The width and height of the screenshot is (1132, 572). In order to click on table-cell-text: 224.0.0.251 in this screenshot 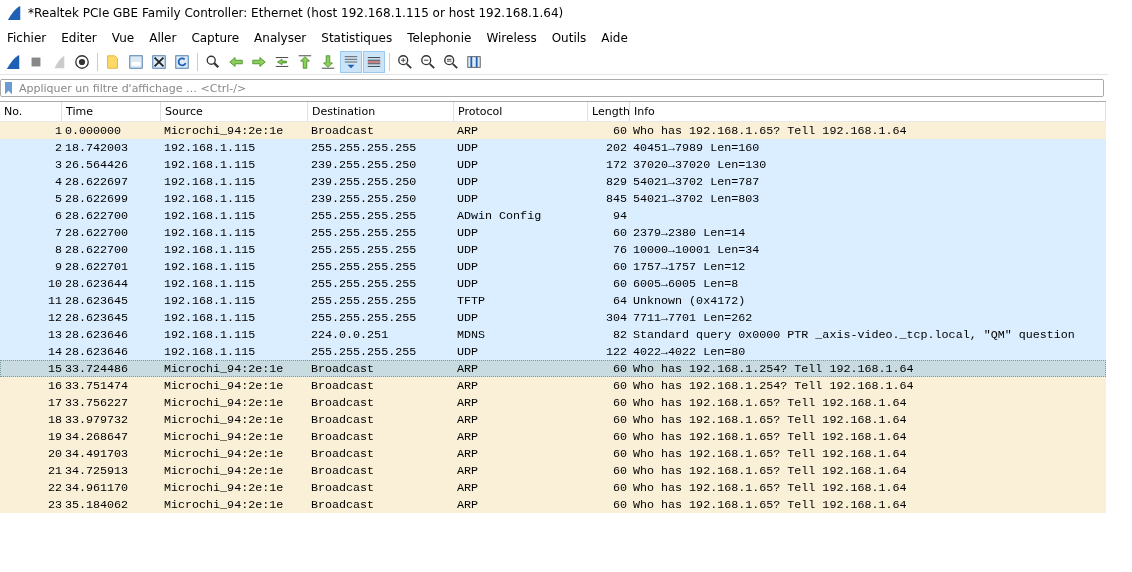, I will do `click(350, 334)`.